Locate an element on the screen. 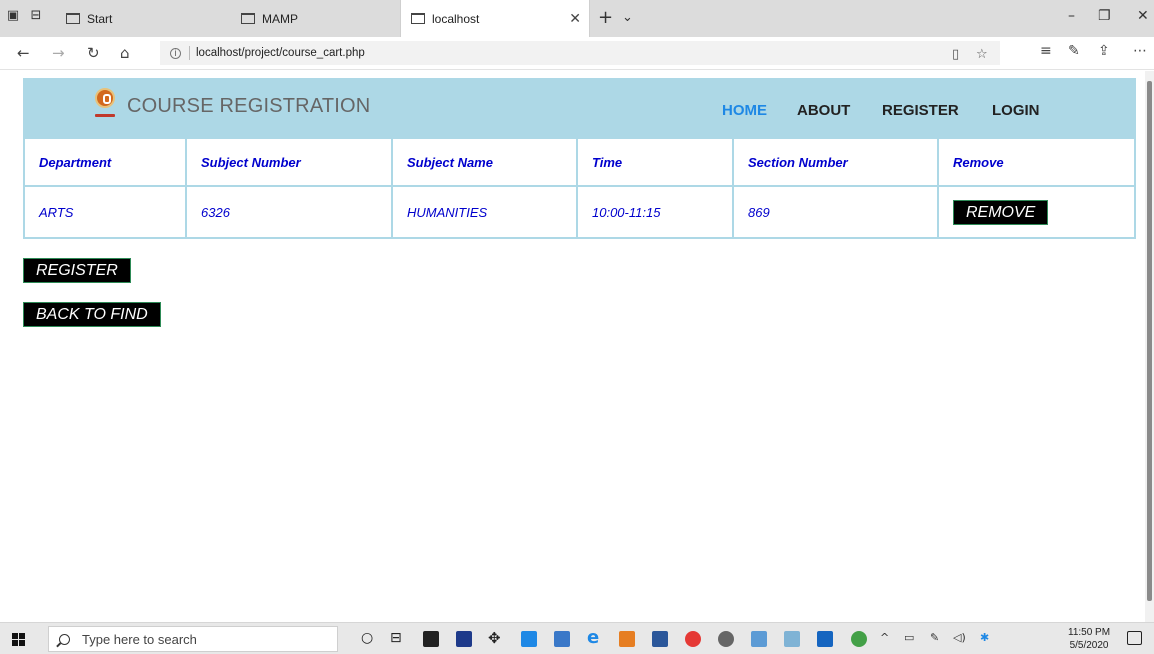 This screenshot has width=1154, height=654. forward-arrow-icon: → is located at coordinates (58, 53).